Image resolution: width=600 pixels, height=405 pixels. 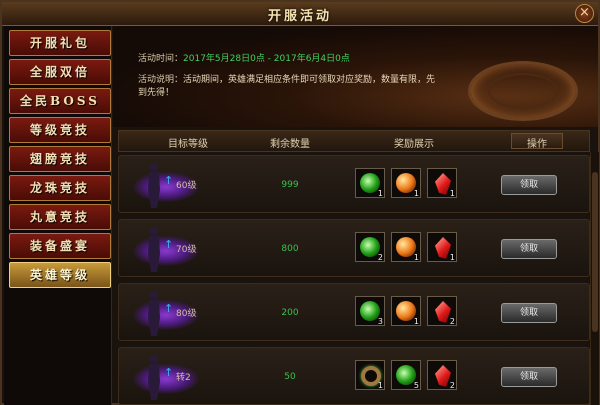 I want to click on title-bar: 开服活动 ×, so click(x=300, y=14).